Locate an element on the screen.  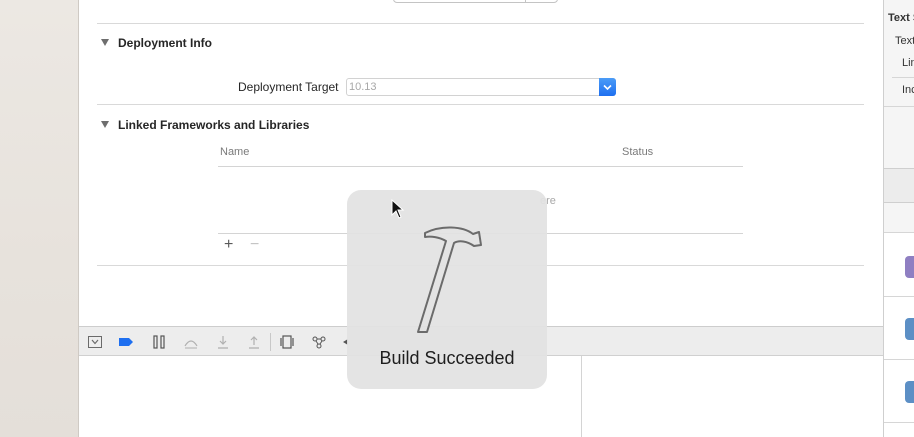
deployment-target-value: 10.13 is located at coordinates (363, 87).